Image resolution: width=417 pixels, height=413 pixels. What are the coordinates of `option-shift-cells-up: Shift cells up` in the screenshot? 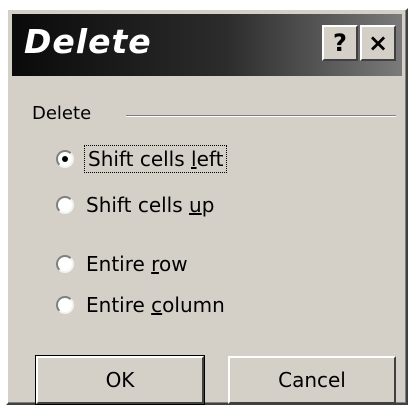 It's located at (135, 205).